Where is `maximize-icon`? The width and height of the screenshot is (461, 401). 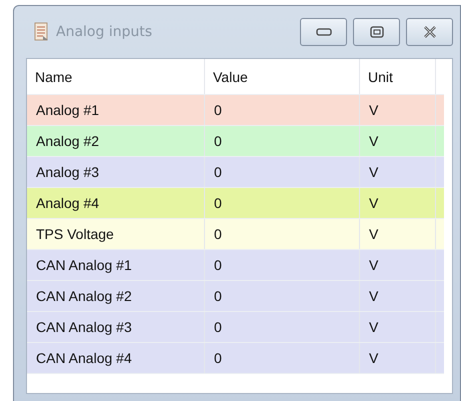
maximize-icon is located at coordinates (377, 32).